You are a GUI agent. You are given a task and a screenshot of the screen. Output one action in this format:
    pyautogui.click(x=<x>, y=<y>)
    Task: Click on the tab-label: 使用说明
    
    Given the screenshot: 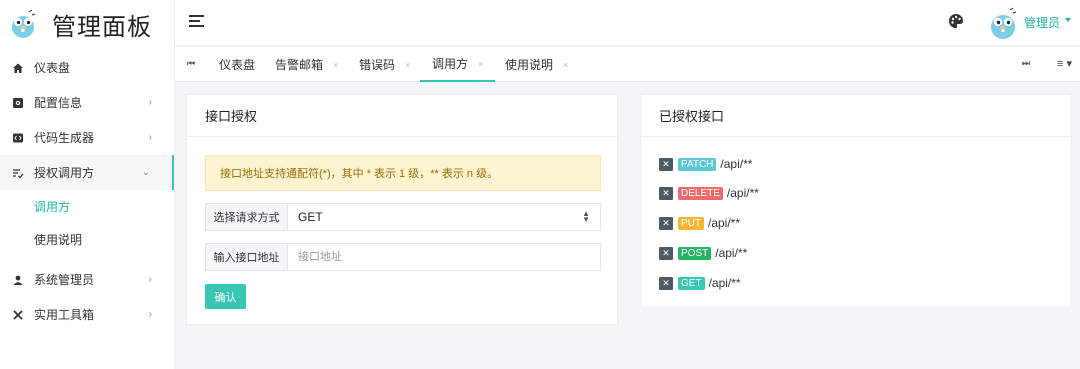 What is the action you would take?
    pyautogui.click(x=529, y=65)
    